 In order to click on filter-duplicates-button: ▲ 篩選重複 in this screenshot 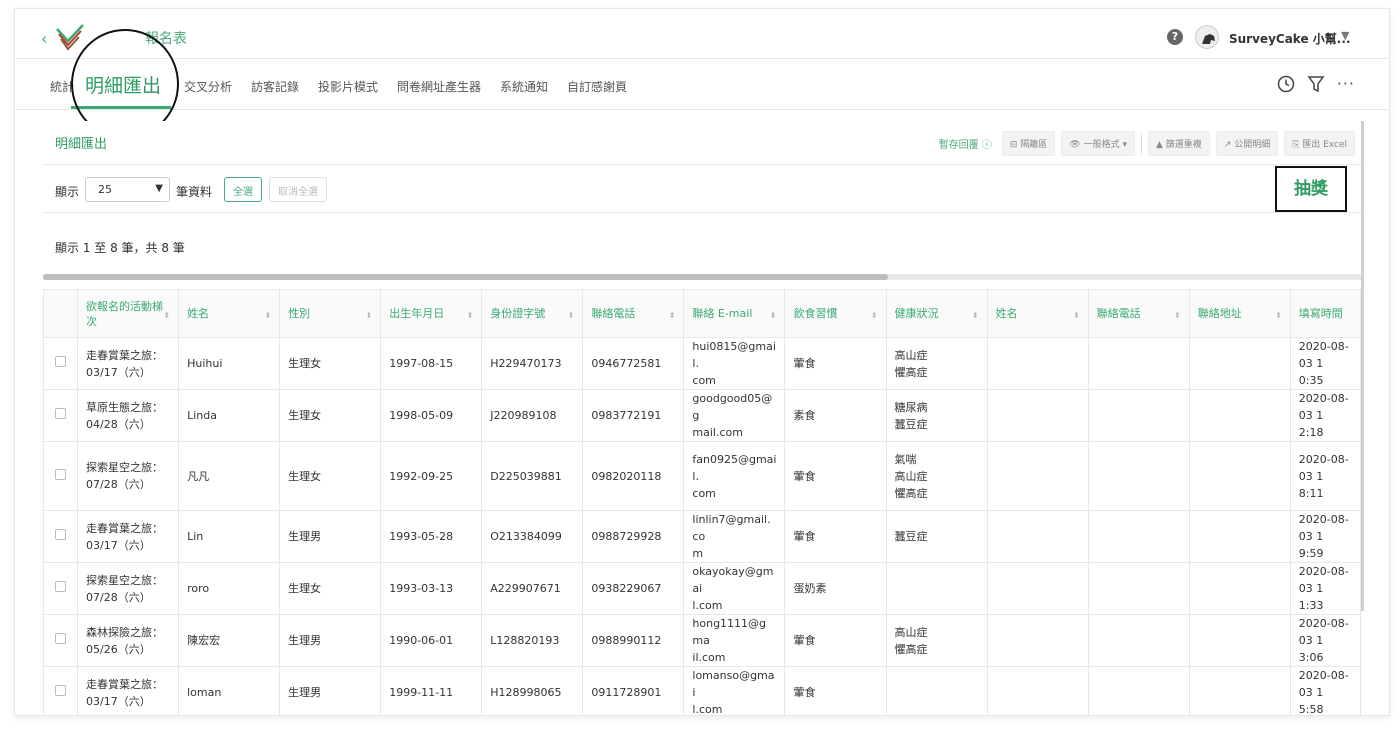, I will do `click(1179, 143)`.